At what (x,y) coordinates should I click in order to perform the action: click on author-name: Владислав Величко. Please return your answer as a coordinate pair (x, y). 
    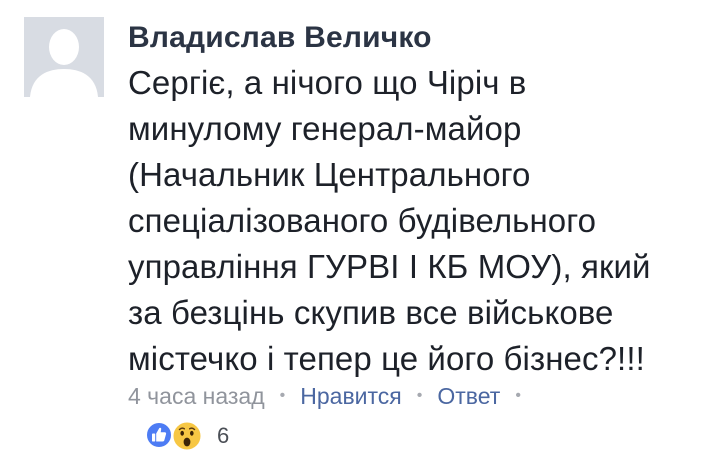
    Looking at the image, I should click on (418, 38).